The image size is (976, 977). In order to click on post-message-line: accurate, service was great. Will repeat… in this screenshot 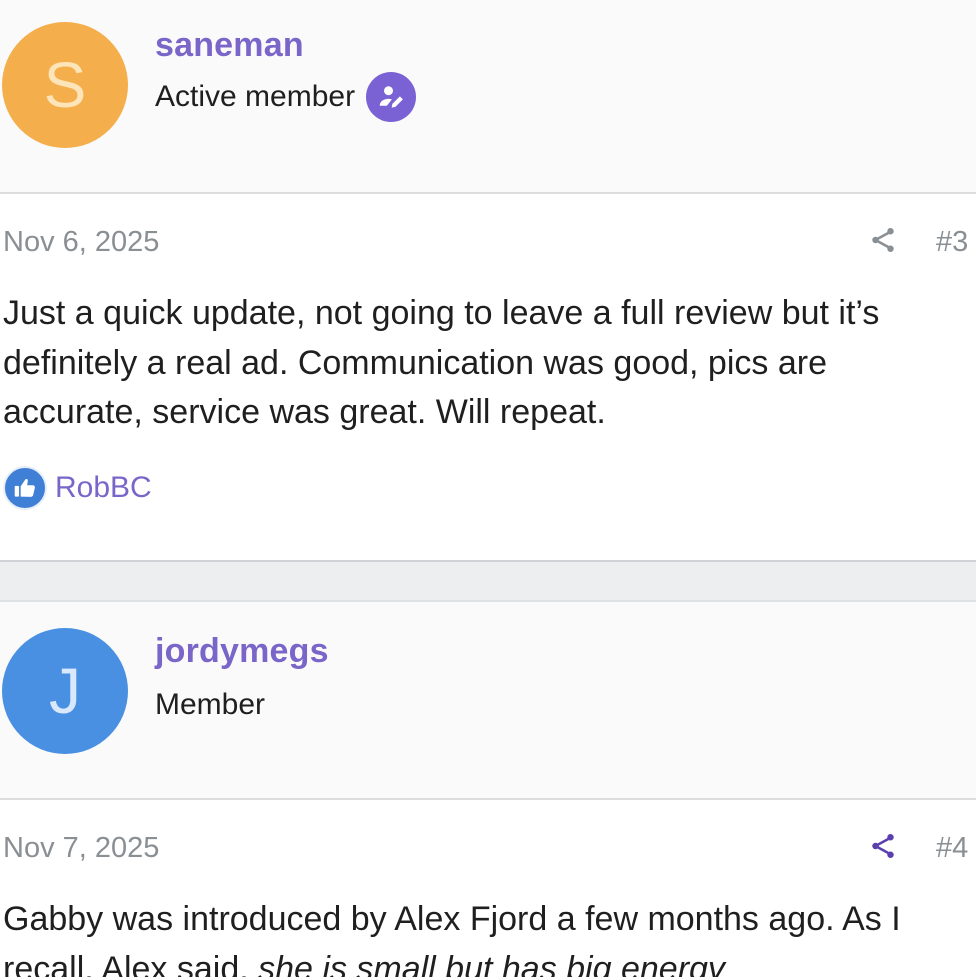, I will do `click(304, 412)`.